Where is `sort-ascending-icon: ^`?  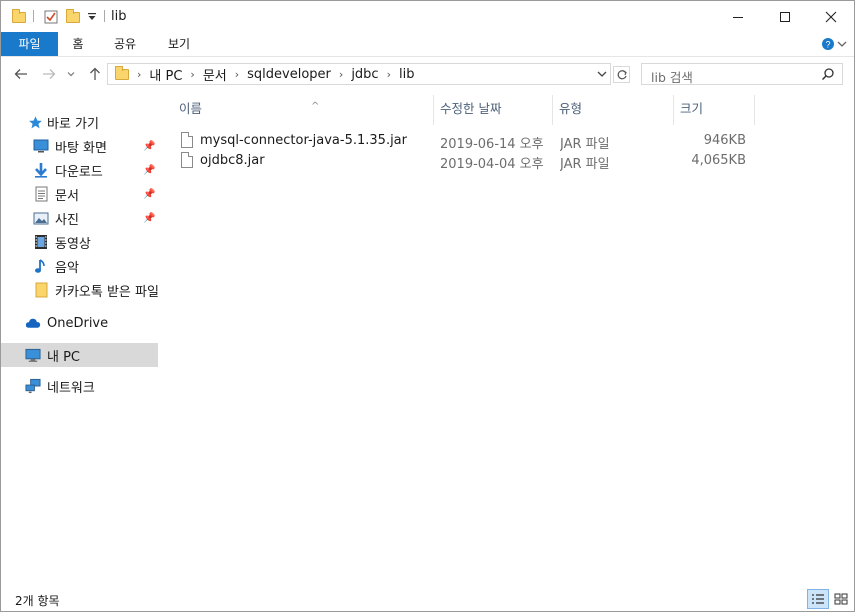
sort-ascending-icon: ^ is located at coordinates (315, 106).